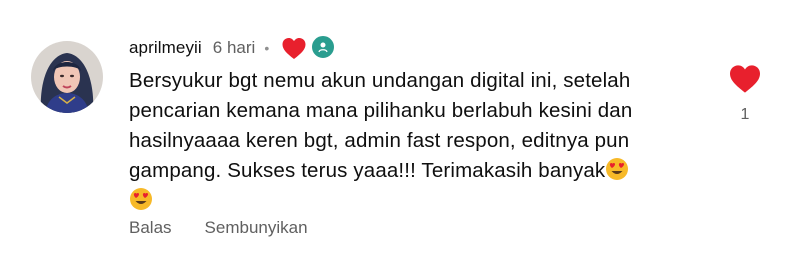 This screenshot has width=800, height=270. I want to click on author-name: aprilmeyii, so click(165, 48).